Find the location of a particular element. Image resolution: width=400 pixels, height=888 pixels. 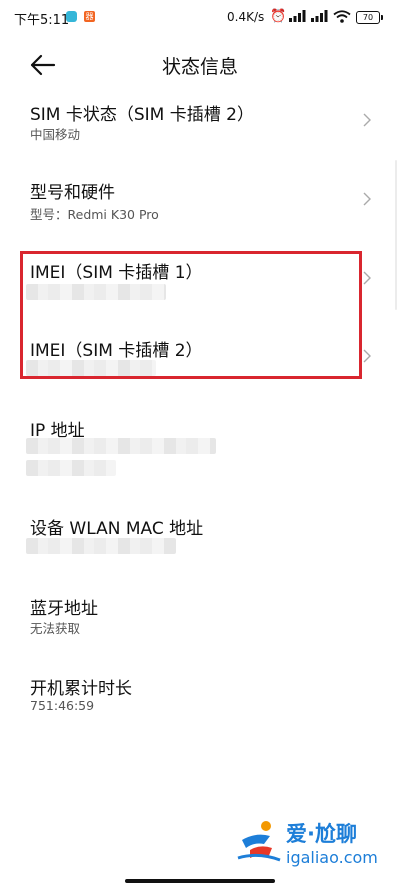

signal-sim2-icon is located at coordinates (319, 16).